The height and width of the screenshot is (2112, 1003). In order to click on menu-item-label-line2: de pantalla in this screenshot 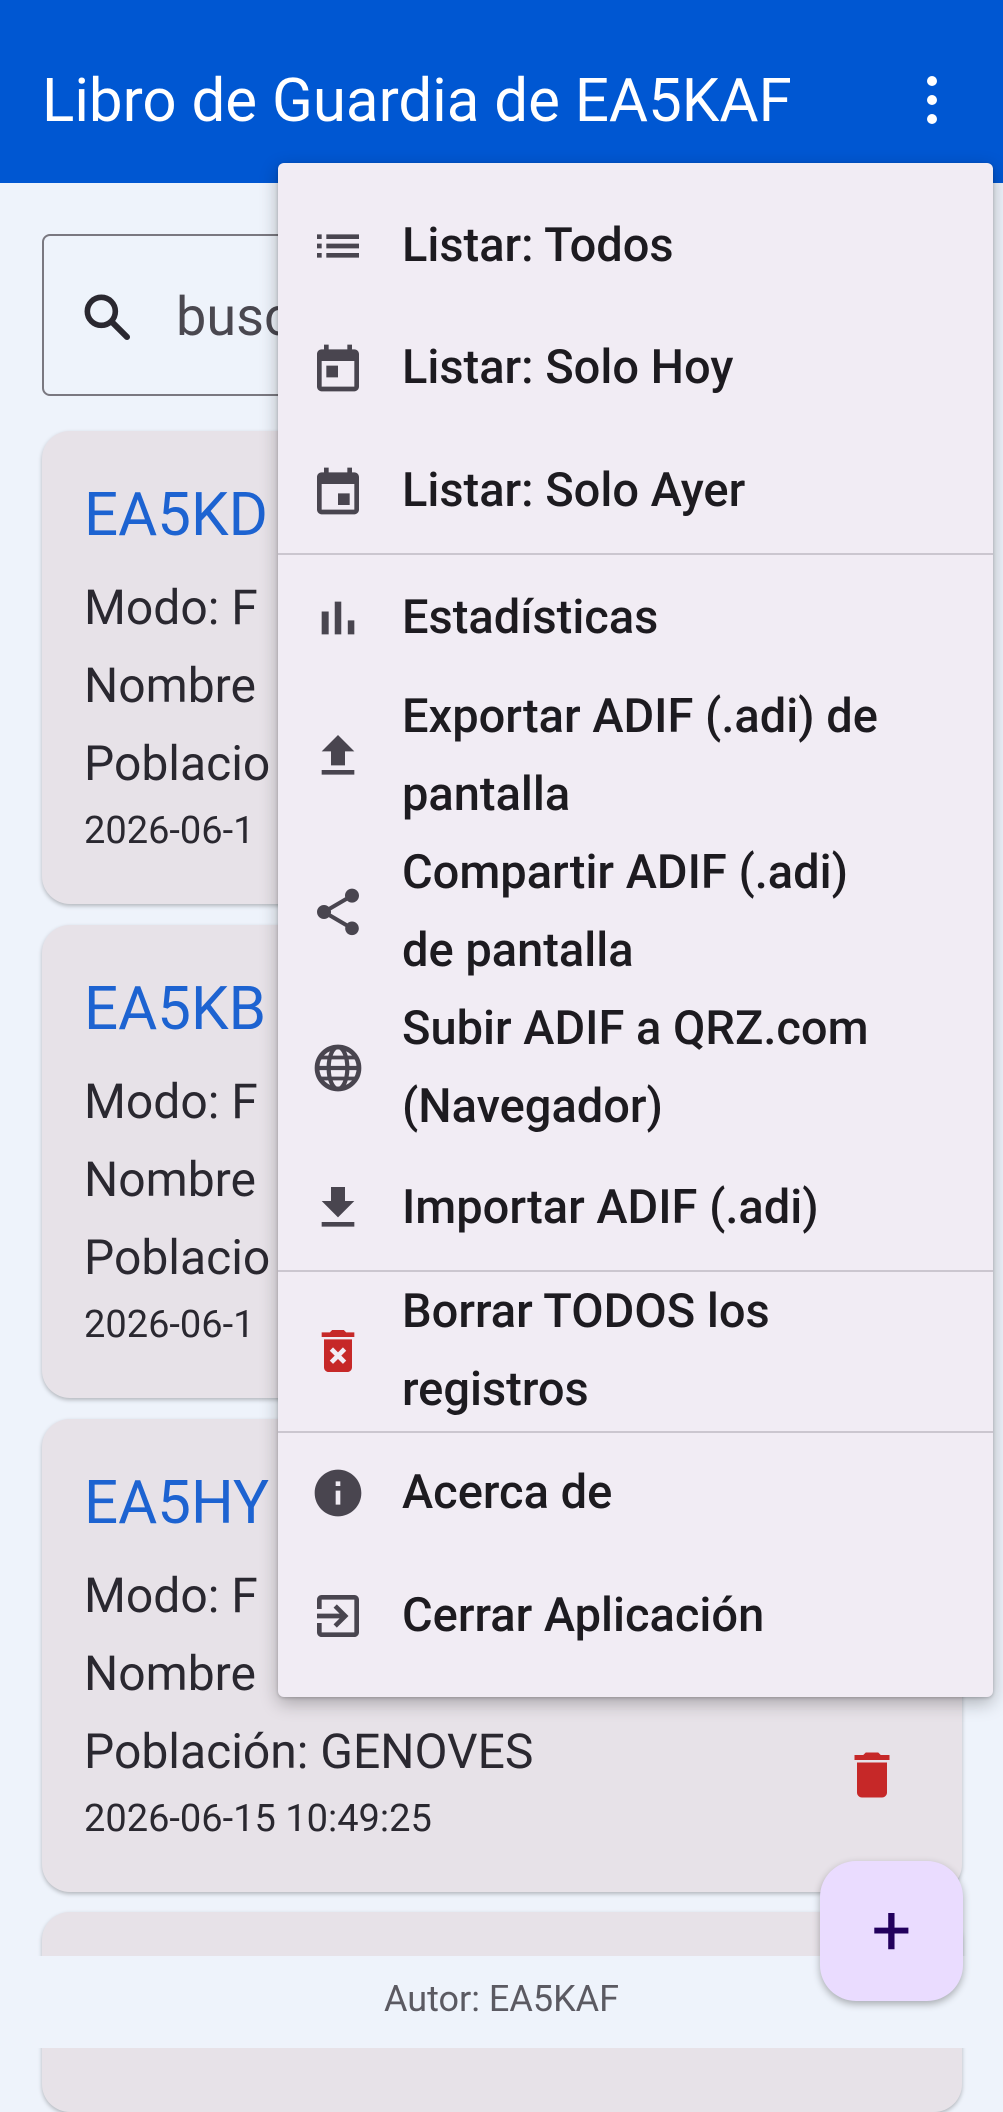, I will do `click(518, 950)`.